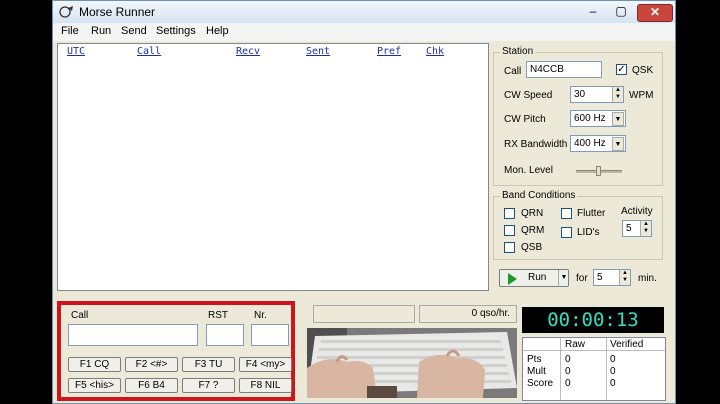  I want to click on qso-rate: 0 qso/hr., so click(490, 313).